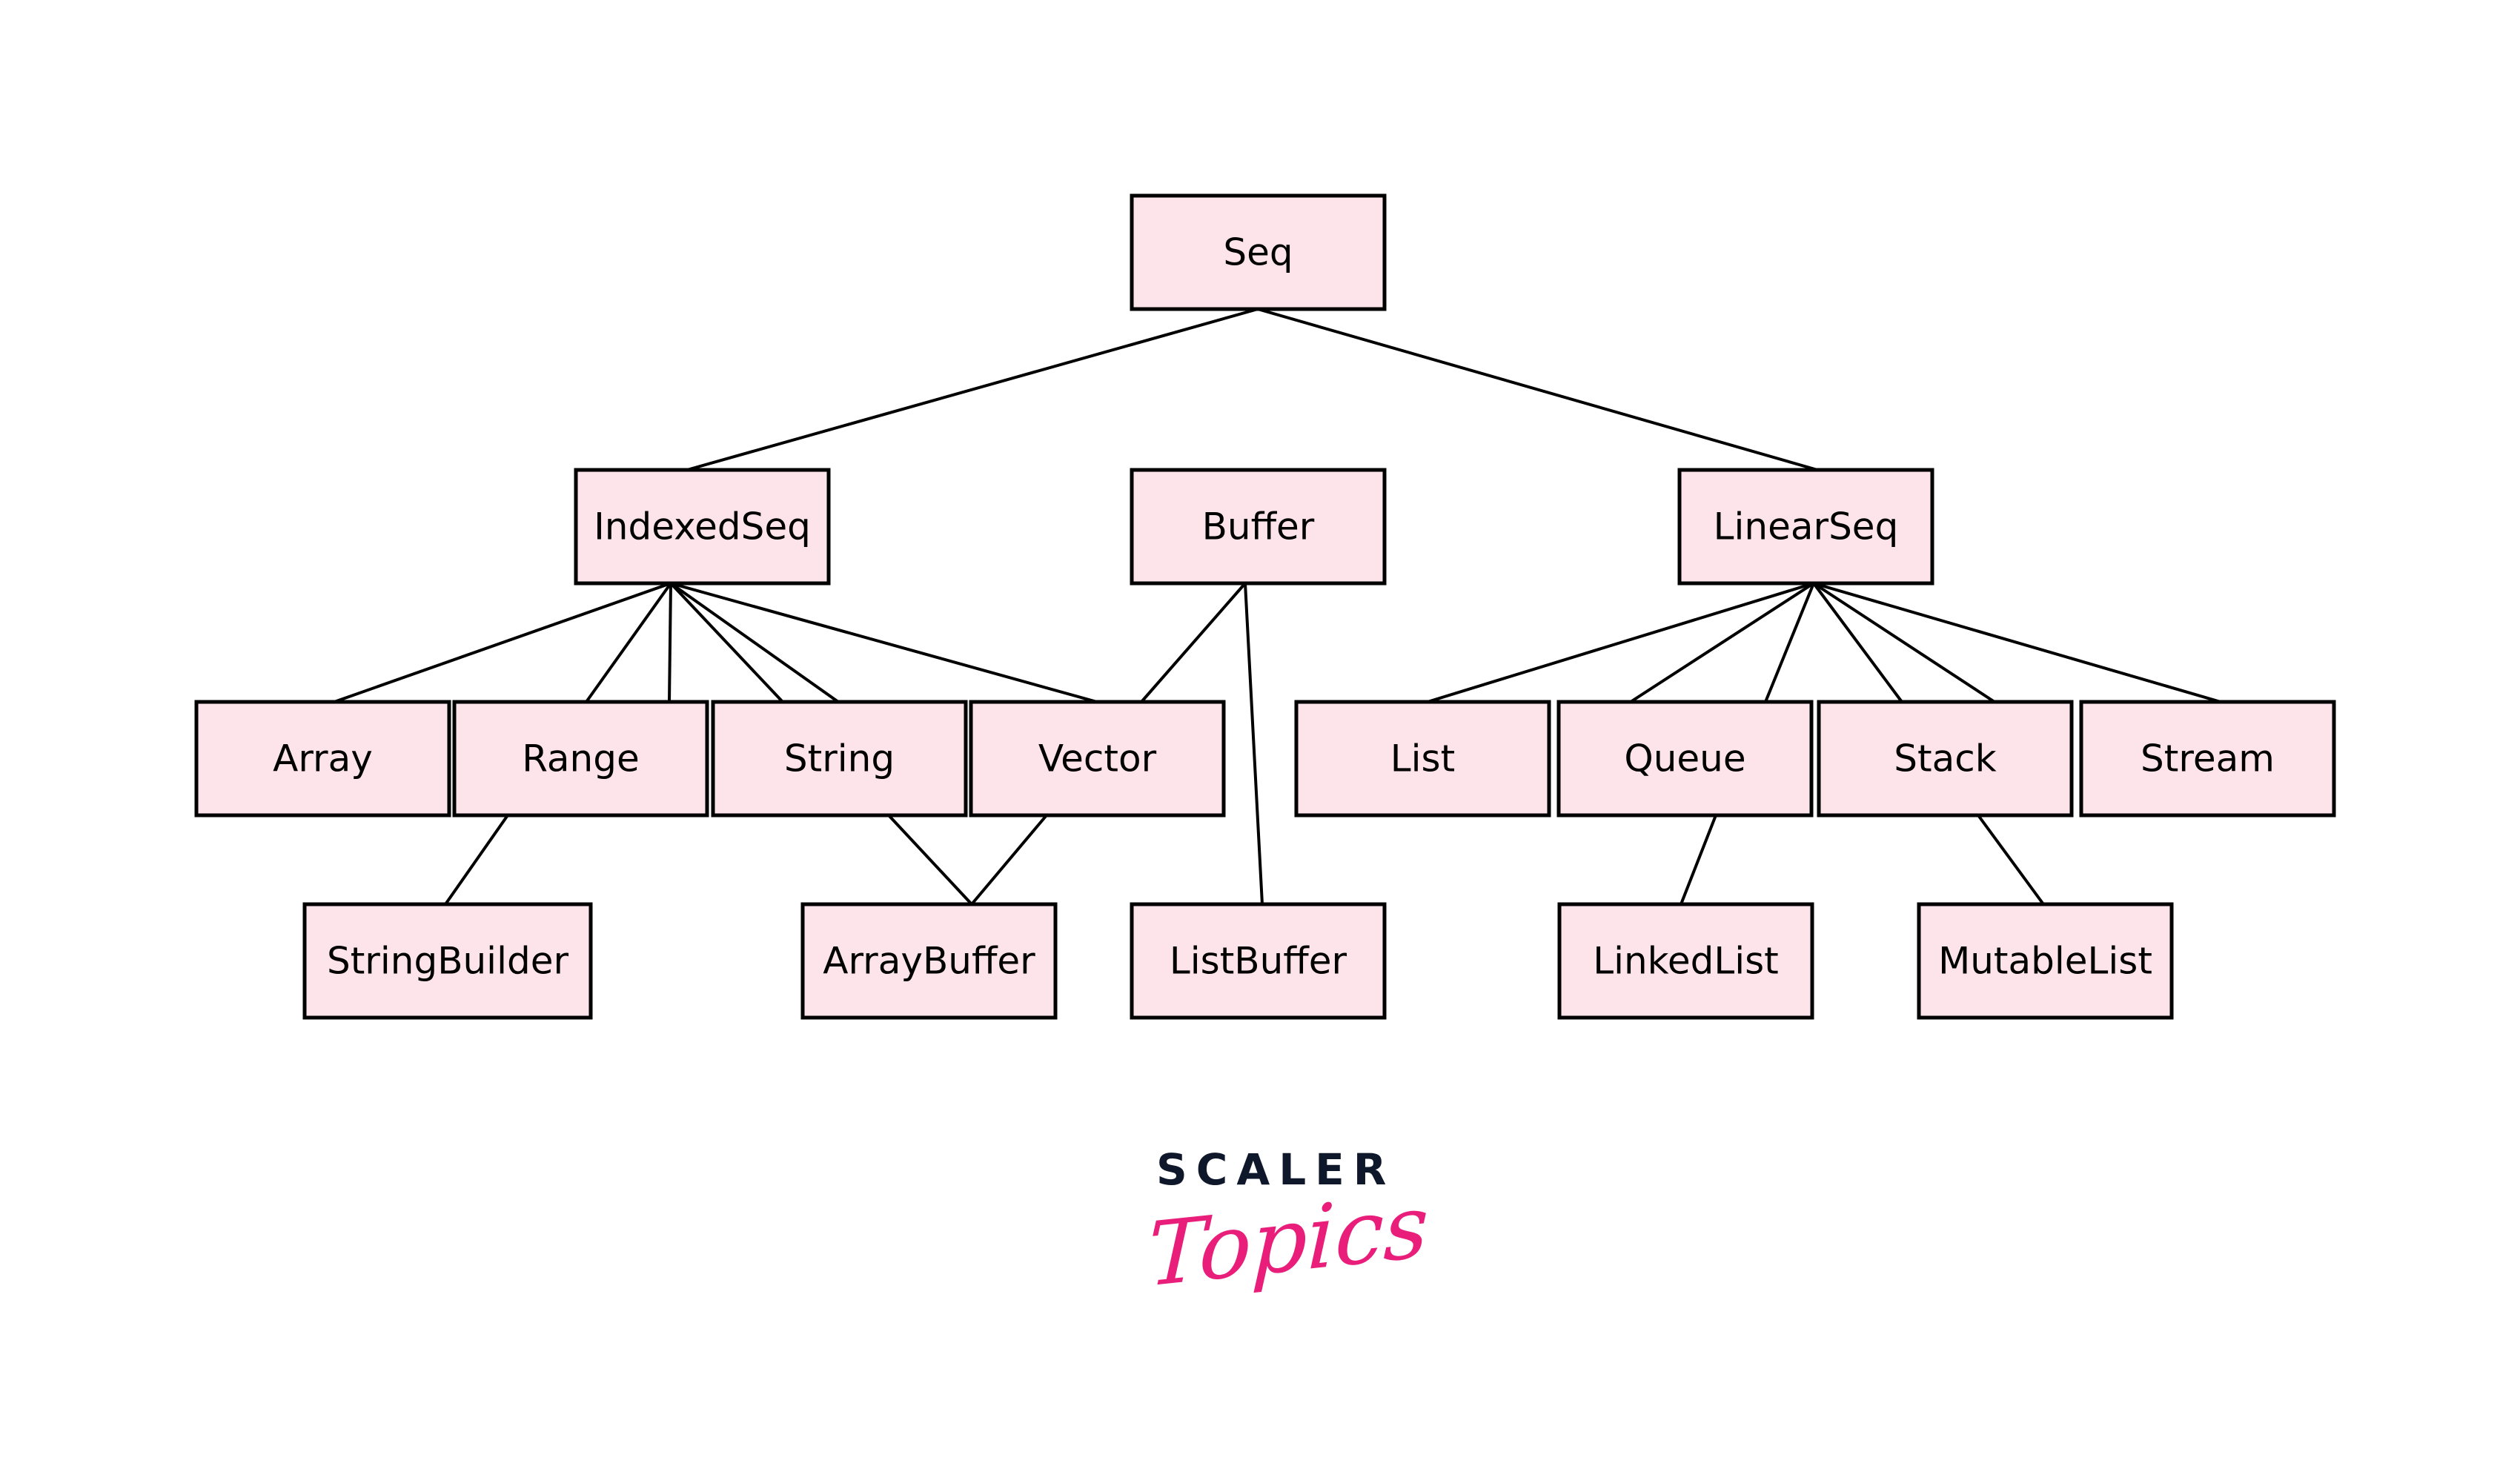 The height and width of the screenshot is (1469, 2520). Describe the element at coordinates (1009, 860) in the screenshot. I see `edge-vector-to-arraybuffer` at that location.